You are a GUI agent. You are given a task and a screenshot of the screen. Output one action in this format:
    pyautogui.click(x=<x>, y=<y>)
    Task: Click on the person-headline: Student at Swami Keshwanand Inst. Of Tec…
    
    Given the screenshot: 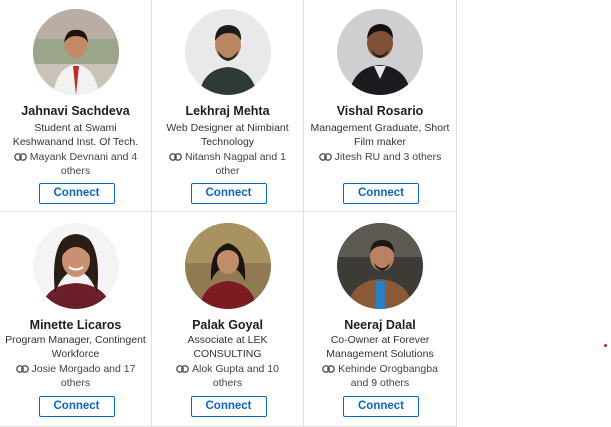 What is the action you would take?
    pyautogui.click(x=75, y=135)
    